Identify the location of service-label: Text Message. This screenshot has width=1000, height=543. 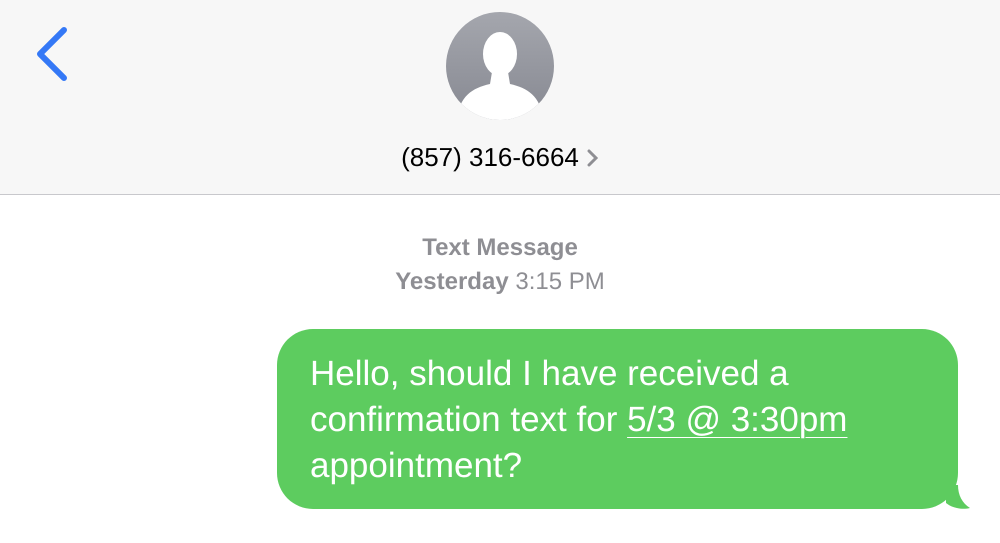
(500, 248).